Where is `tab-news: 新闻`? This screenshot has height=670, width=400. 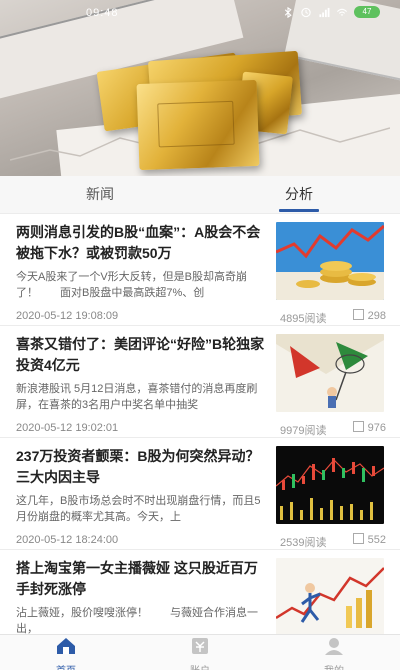
tab-news: 新闻 is located at coordinates (100, 195).